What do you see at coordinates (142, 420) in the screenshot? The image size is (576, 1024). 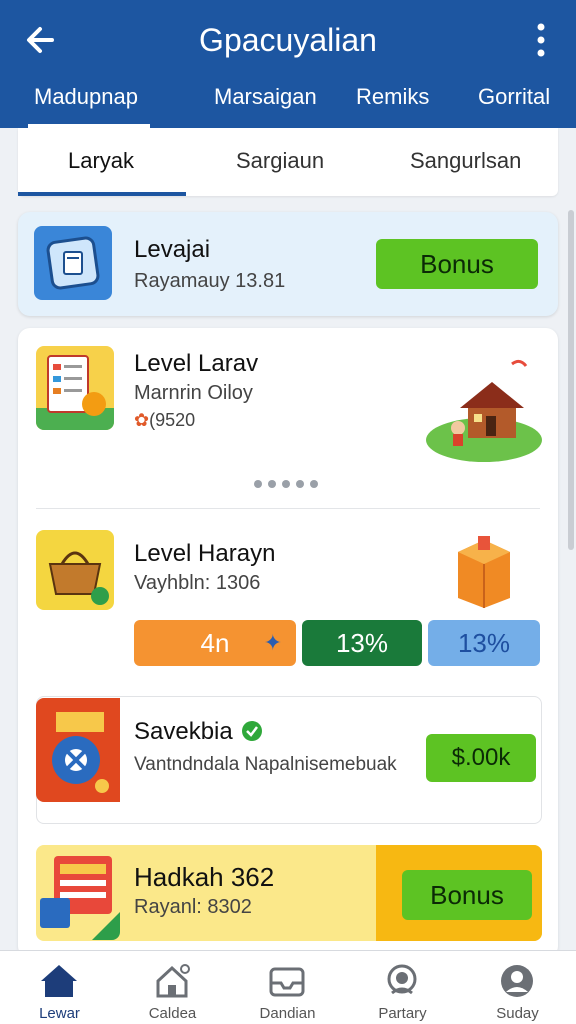 I see `flower-icon: ✿` at bounding box center [142, 420].